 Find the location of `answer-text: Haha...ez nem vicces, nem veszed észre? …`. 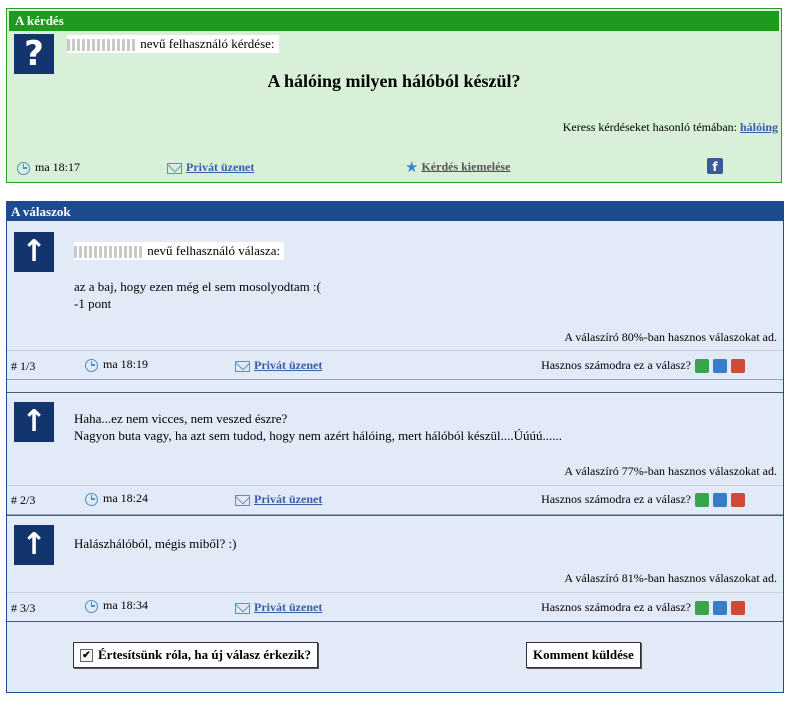

answer-text: Haha...ez nem vicces, nem veszed észre? … is located at coordinates (318, 427).